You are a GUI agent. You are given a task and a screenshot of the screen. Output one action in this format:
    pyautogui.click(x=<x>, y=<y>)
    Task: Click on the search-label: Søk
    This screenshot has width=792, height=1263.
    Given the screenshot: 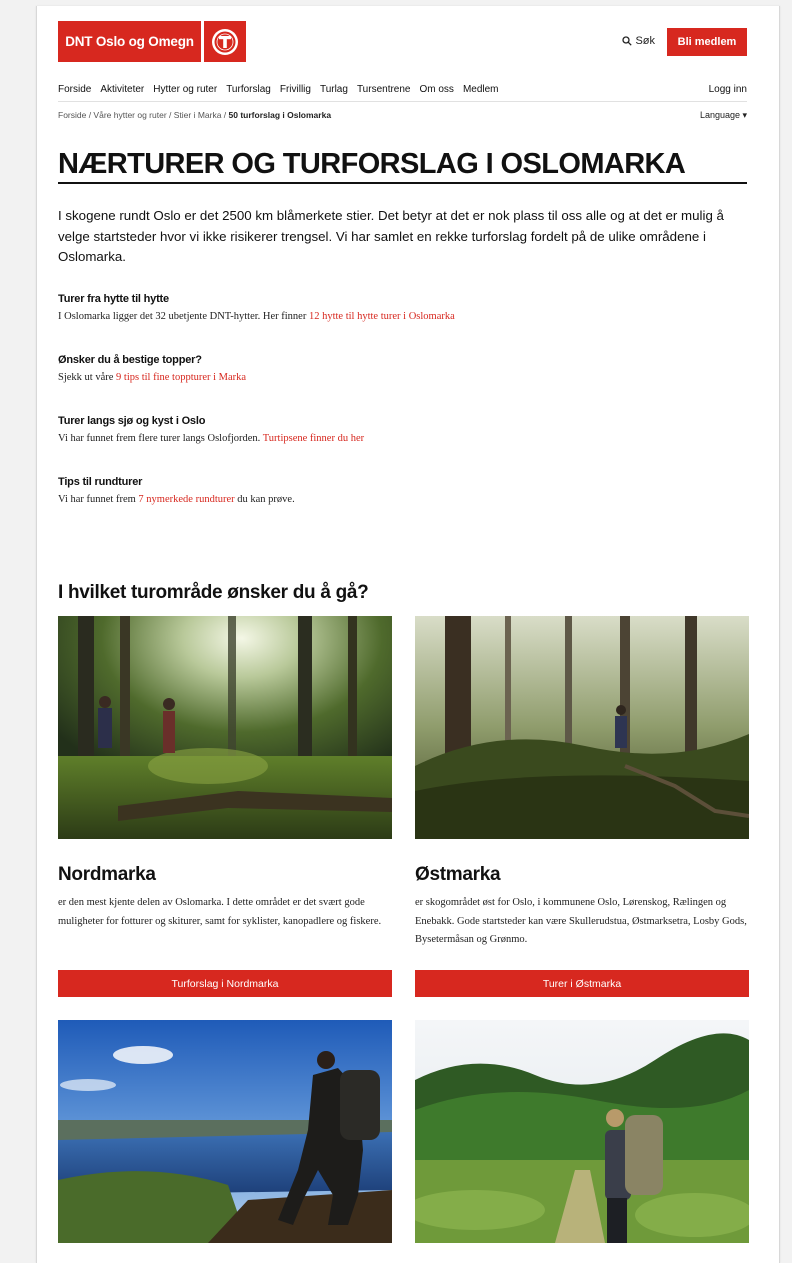 What is the action you would take?
    pyautogui.click(x=645, y=41)
    